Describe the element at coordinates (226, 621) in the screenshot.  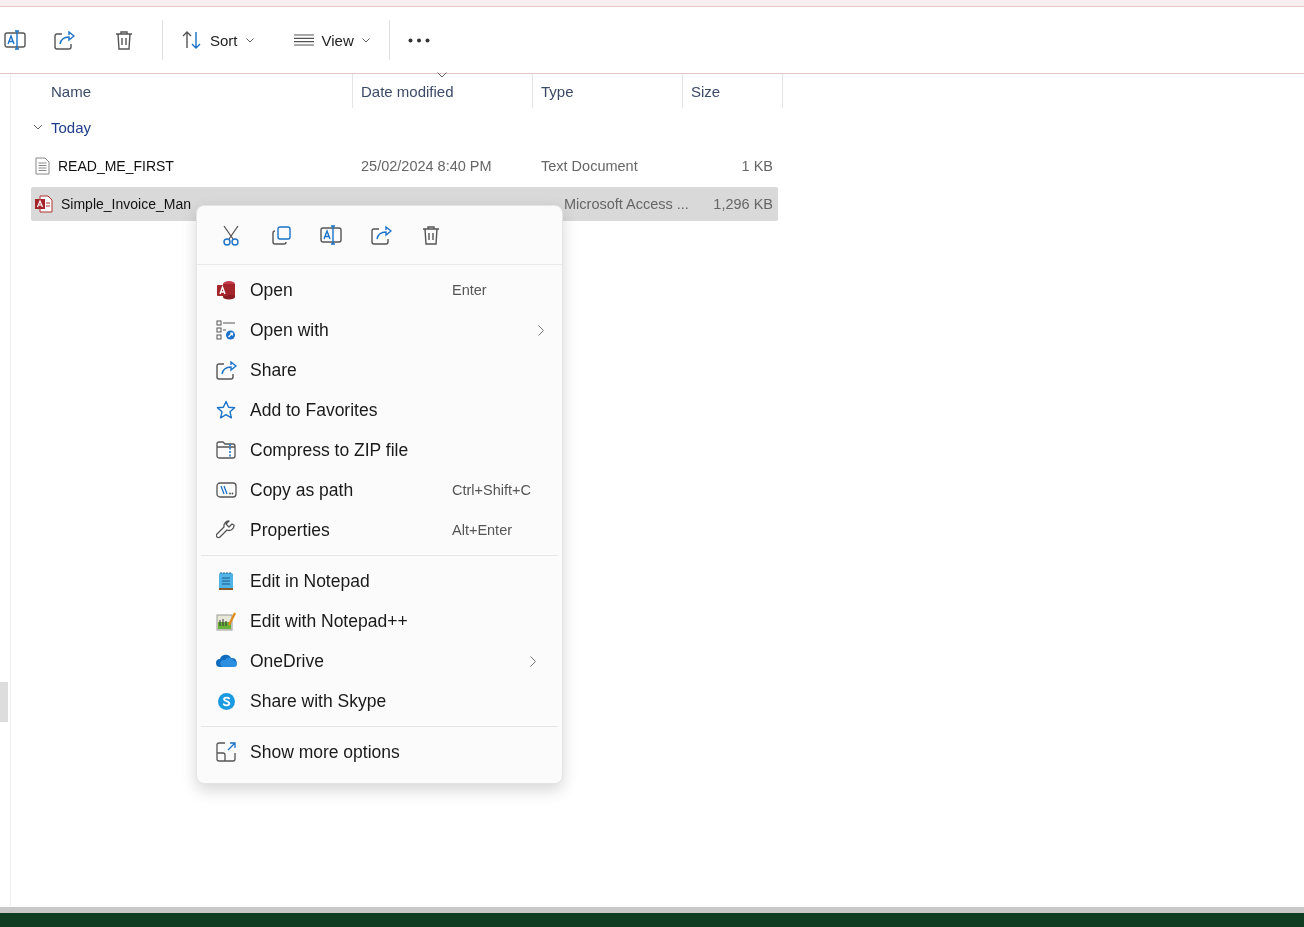
I see `notepad-plus-icon` at that location.